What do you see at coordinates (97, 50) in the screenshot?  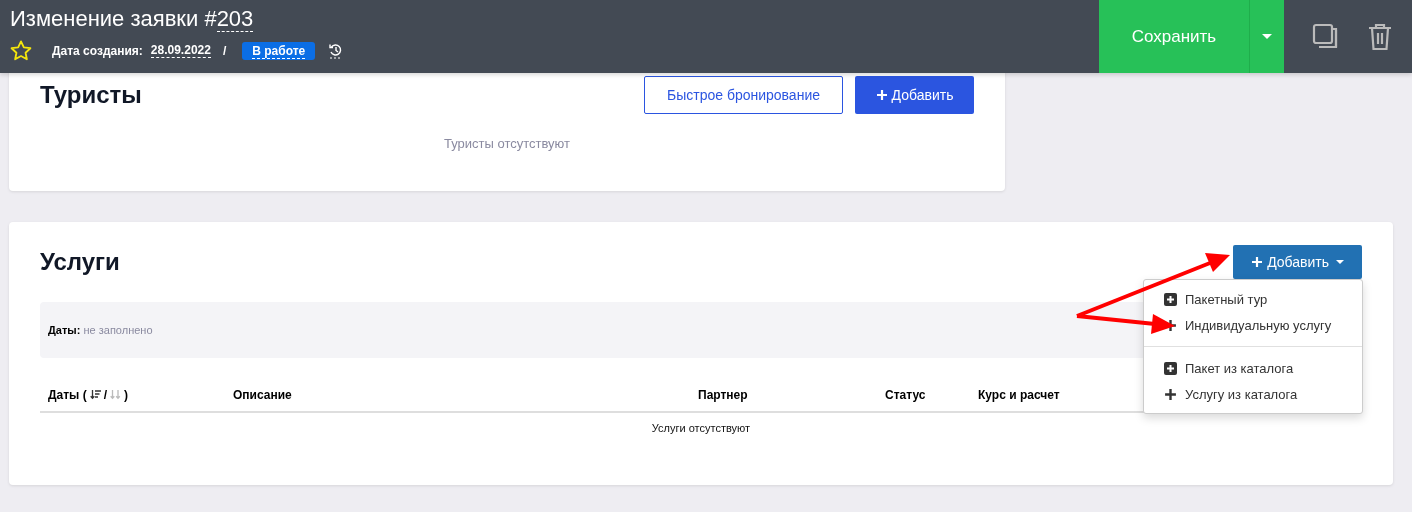 I see `created-label: Дата создания:` at bounding box center [97, 50].